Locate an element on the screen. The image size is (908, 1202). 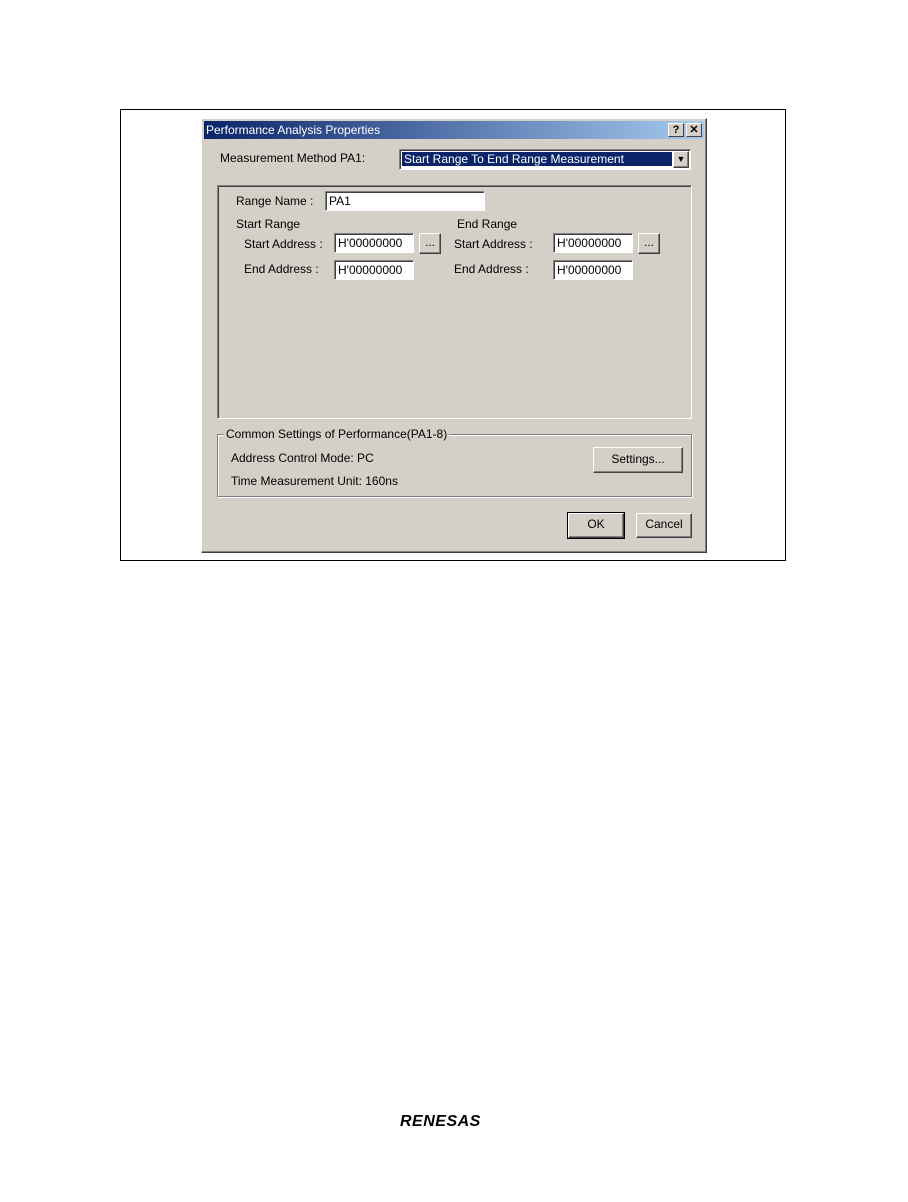
chevron-down-icon: ▼ is located at coordinates (681, 159).